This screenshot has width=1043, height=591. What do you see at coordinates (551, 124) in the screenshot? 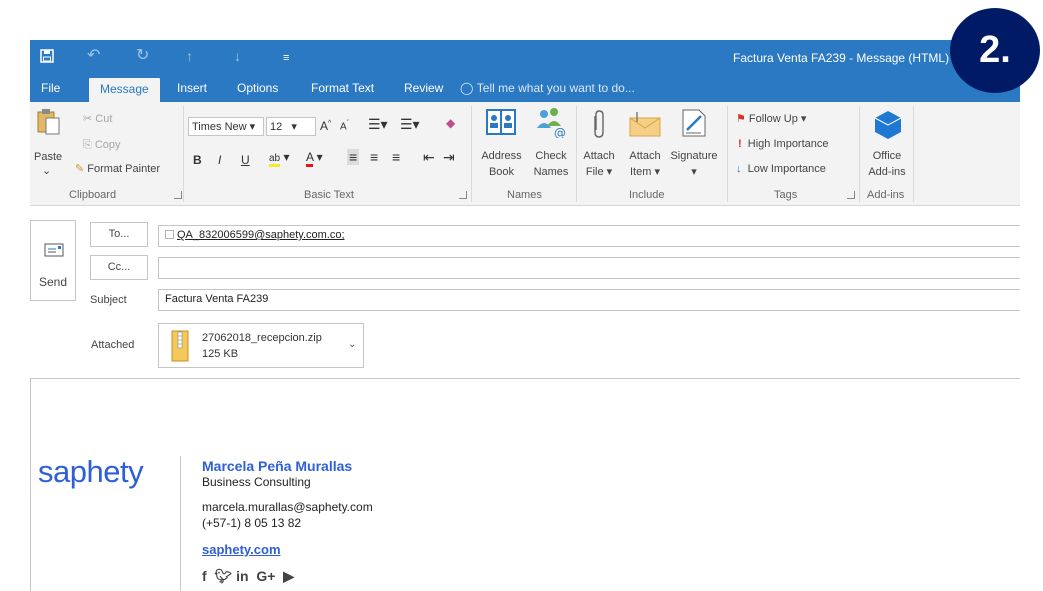
I see `check-names-icon: @` at bounding box center [551, 124].